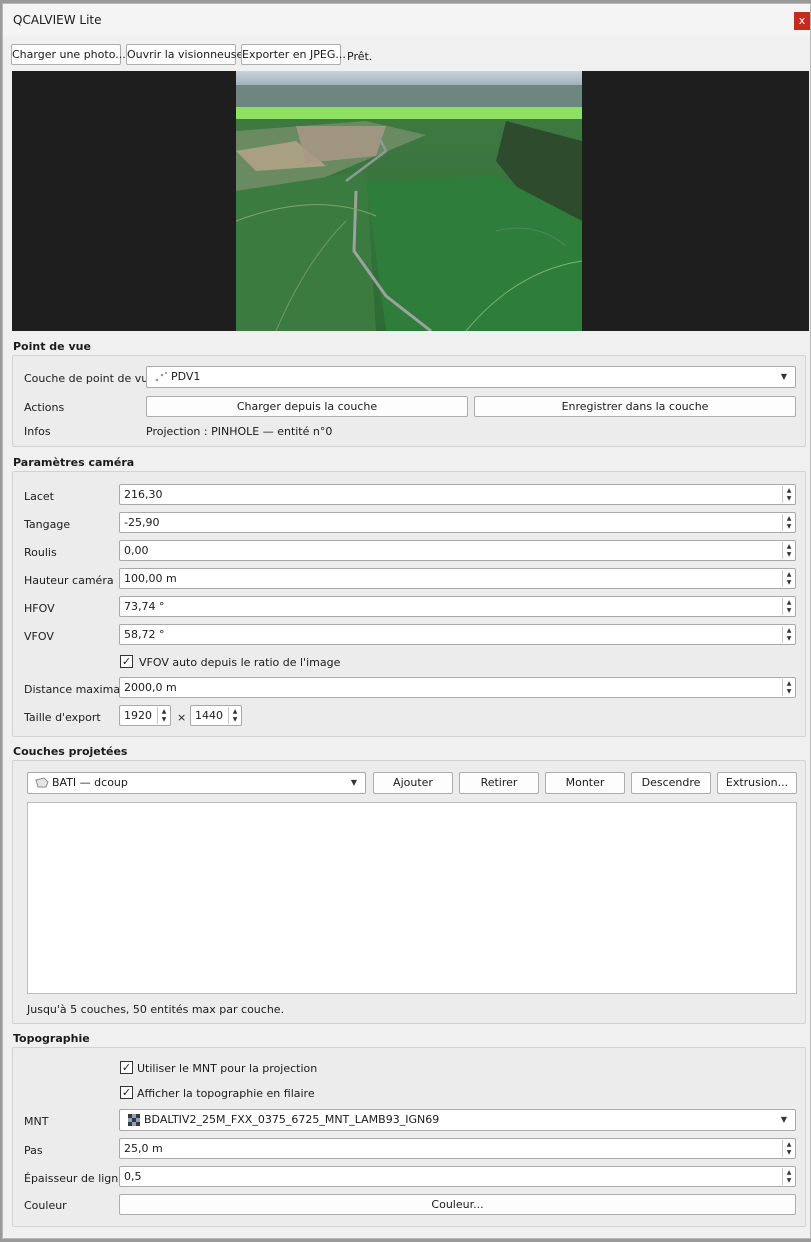 This screenshot has width=811, height=1242. Describe the element at coordinates (74, 462) in the screenshot. I see `camera-section-title: Paramètres caméra` at that location.